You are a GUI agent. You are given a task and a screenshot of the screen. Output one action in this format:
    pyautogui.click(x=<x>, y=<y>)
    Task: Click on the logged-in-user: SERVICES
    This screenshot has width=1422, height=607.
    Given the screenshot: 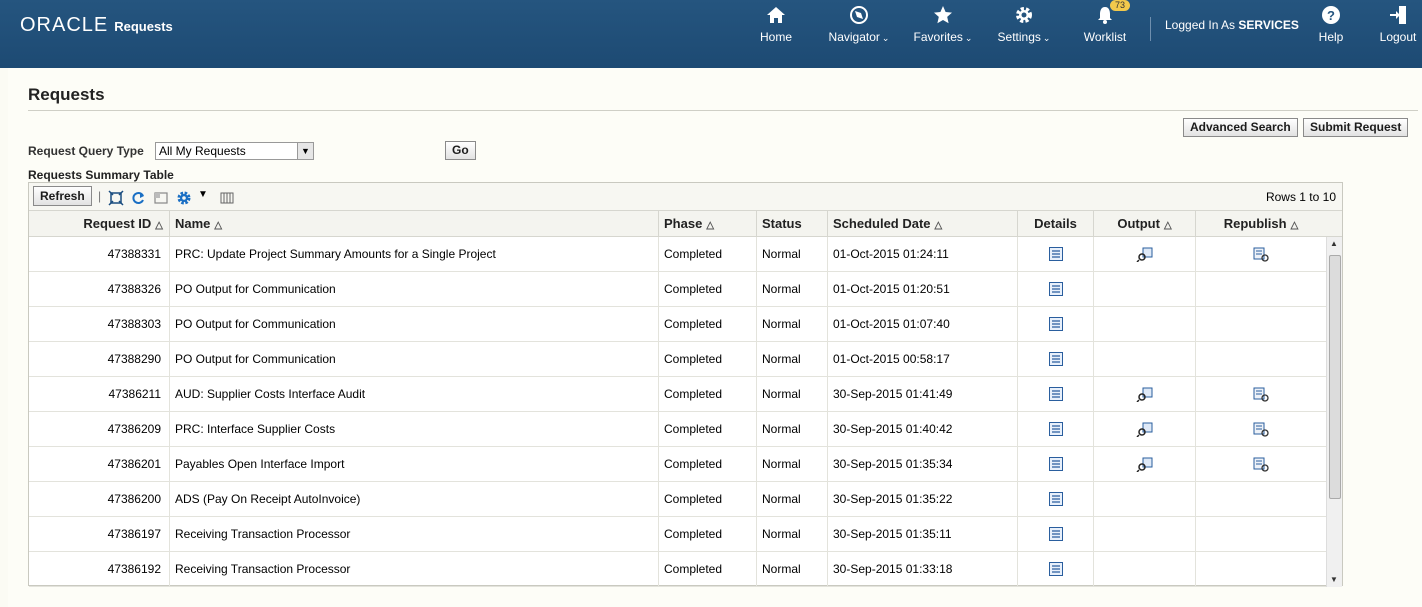 What is the action you would take?
    pyautogui.click(x=1268, y=25)
    